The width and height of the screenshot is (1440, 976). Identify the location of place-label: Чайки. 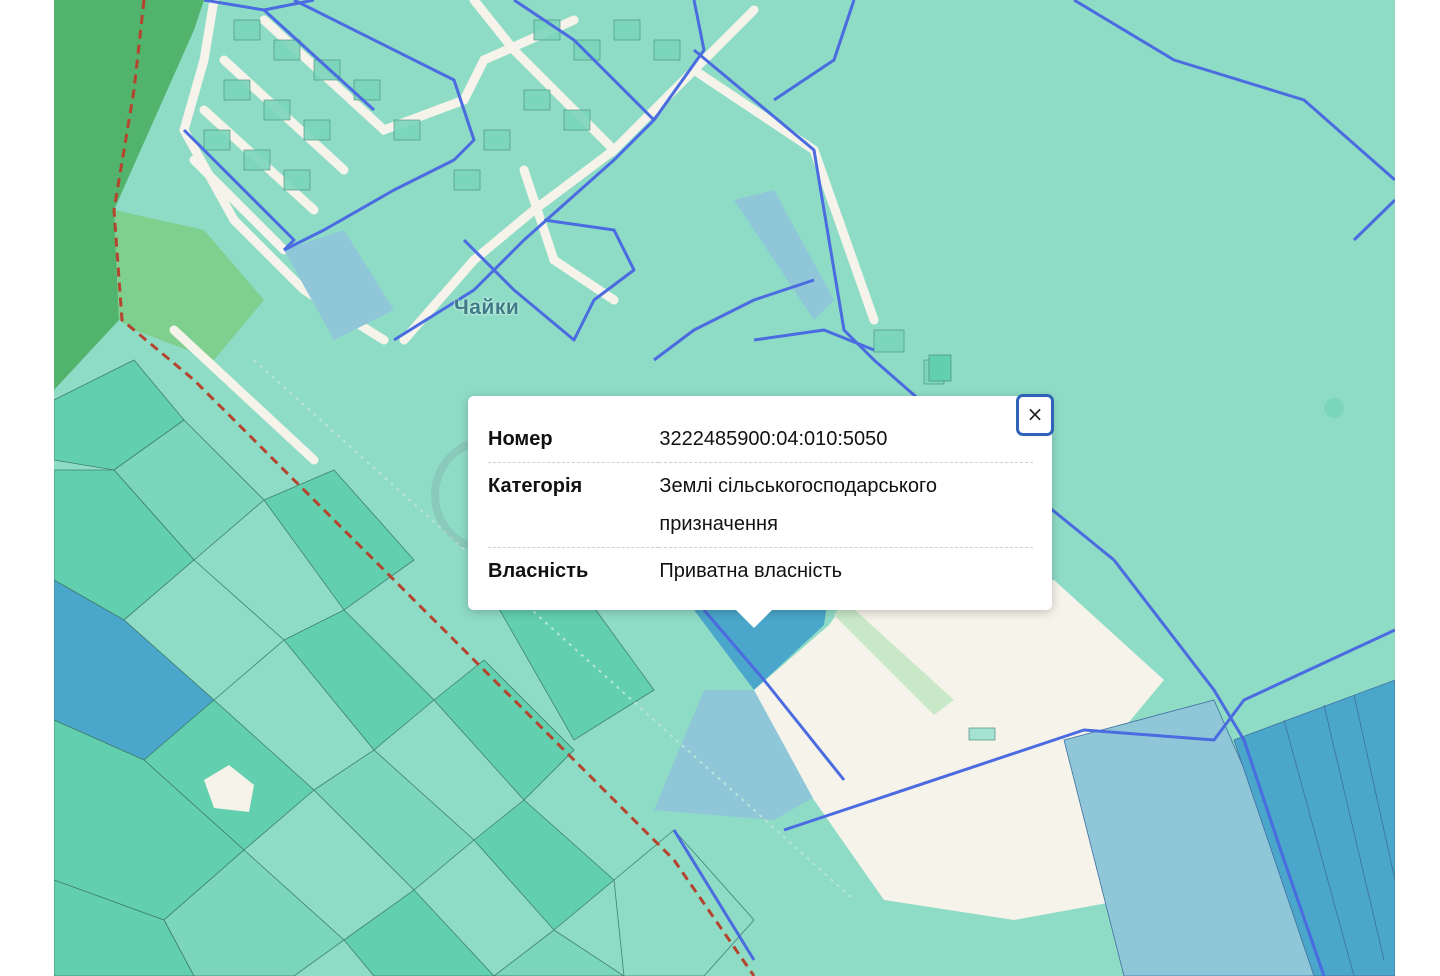
(487, 307).